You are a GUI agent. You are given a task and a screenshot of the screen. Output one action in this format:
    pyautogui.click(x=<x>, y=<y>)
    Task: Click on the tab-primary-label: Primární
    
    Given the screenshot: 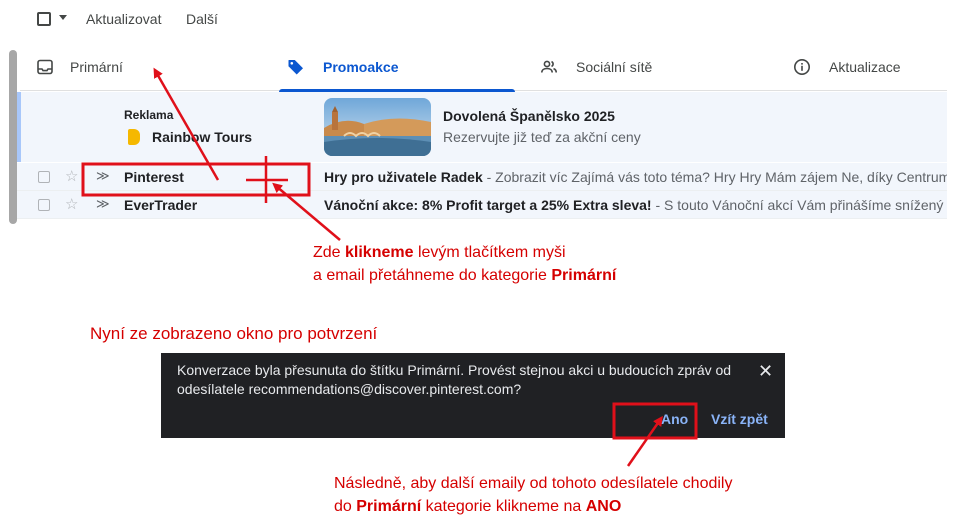 What is the action you would take?
    pyautogui.click(x=96, y=67)
    